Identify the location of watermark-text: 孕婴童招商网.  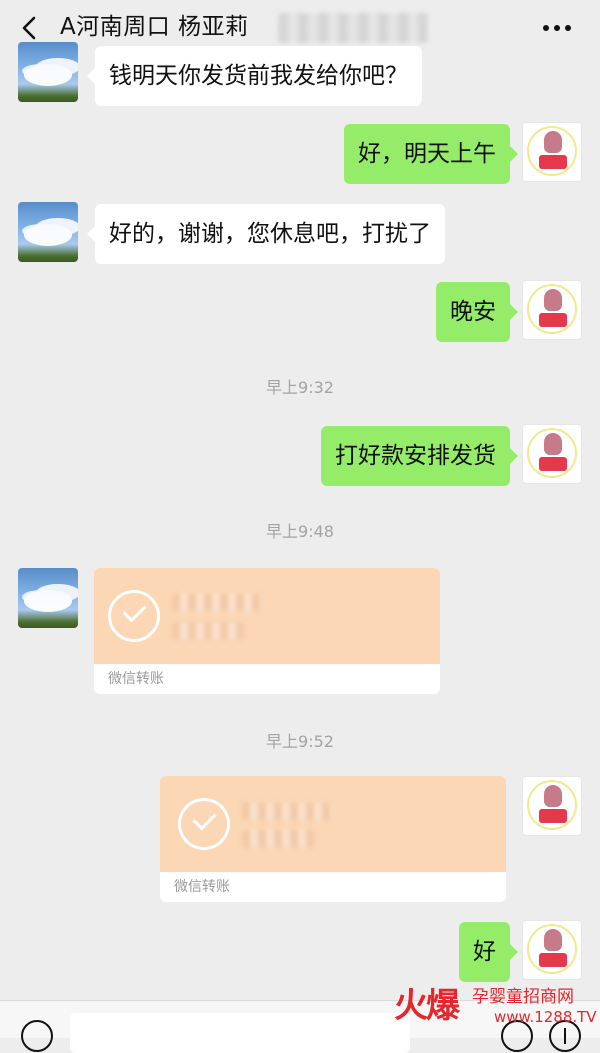
(523, 997).